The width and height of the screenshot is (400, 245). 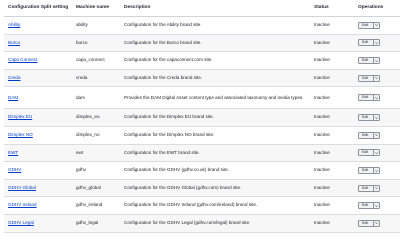 I want to click on row-label-cell: GDHV Global, so click(x=38, y=188).